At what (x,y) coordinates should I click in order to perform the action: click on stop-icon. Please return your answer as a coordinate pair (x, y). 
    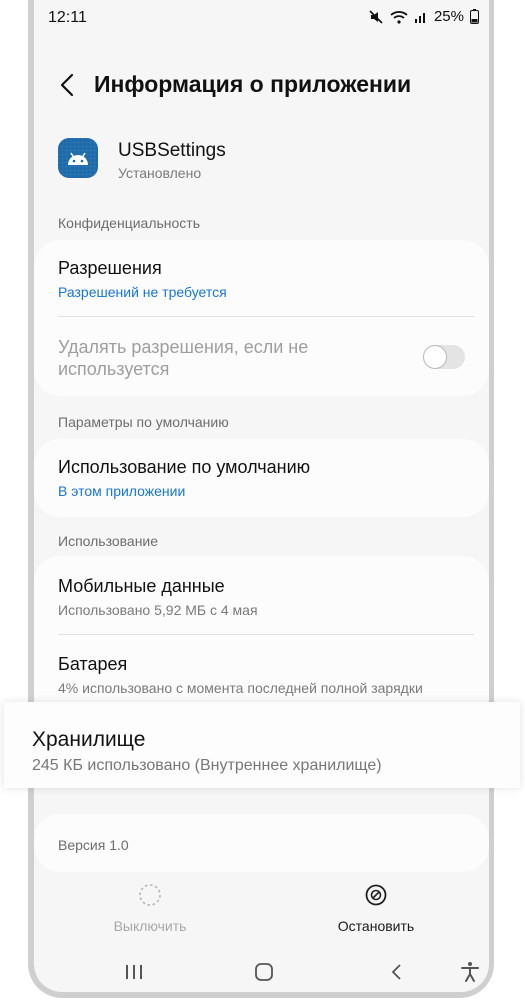
    Looking at the image, I should click on (376, 895).